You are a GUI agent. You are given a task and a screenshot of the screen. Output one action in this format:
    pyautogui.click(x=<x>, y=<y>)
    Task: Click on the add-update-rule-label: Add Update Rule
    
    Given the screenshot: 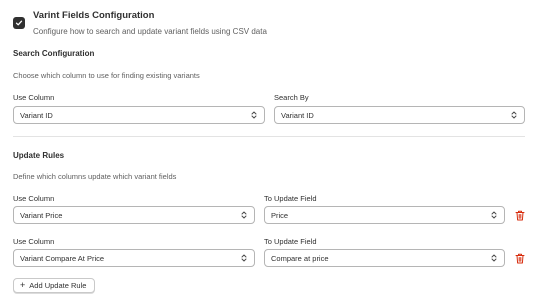 What is the action you would take?
    pyautogui.click(x=58, y=285)
    